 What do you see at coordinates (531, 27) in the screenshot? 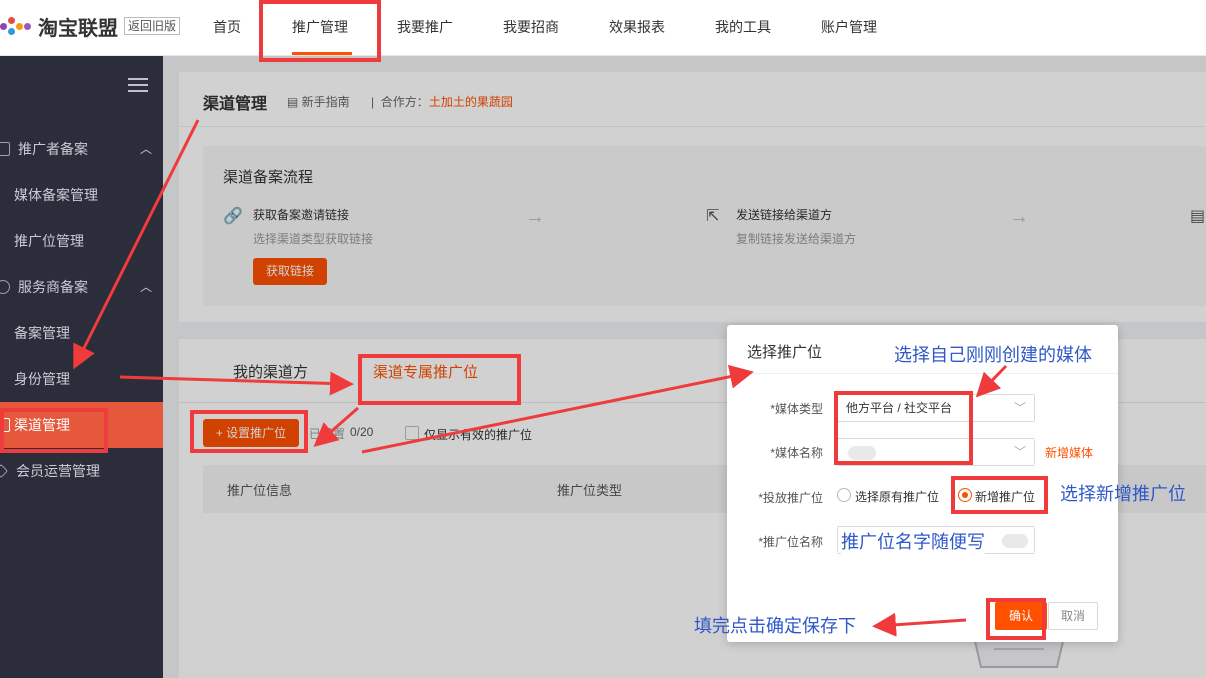
I see `nav-recruit: 我要招商` at bounding box center [531, 27].